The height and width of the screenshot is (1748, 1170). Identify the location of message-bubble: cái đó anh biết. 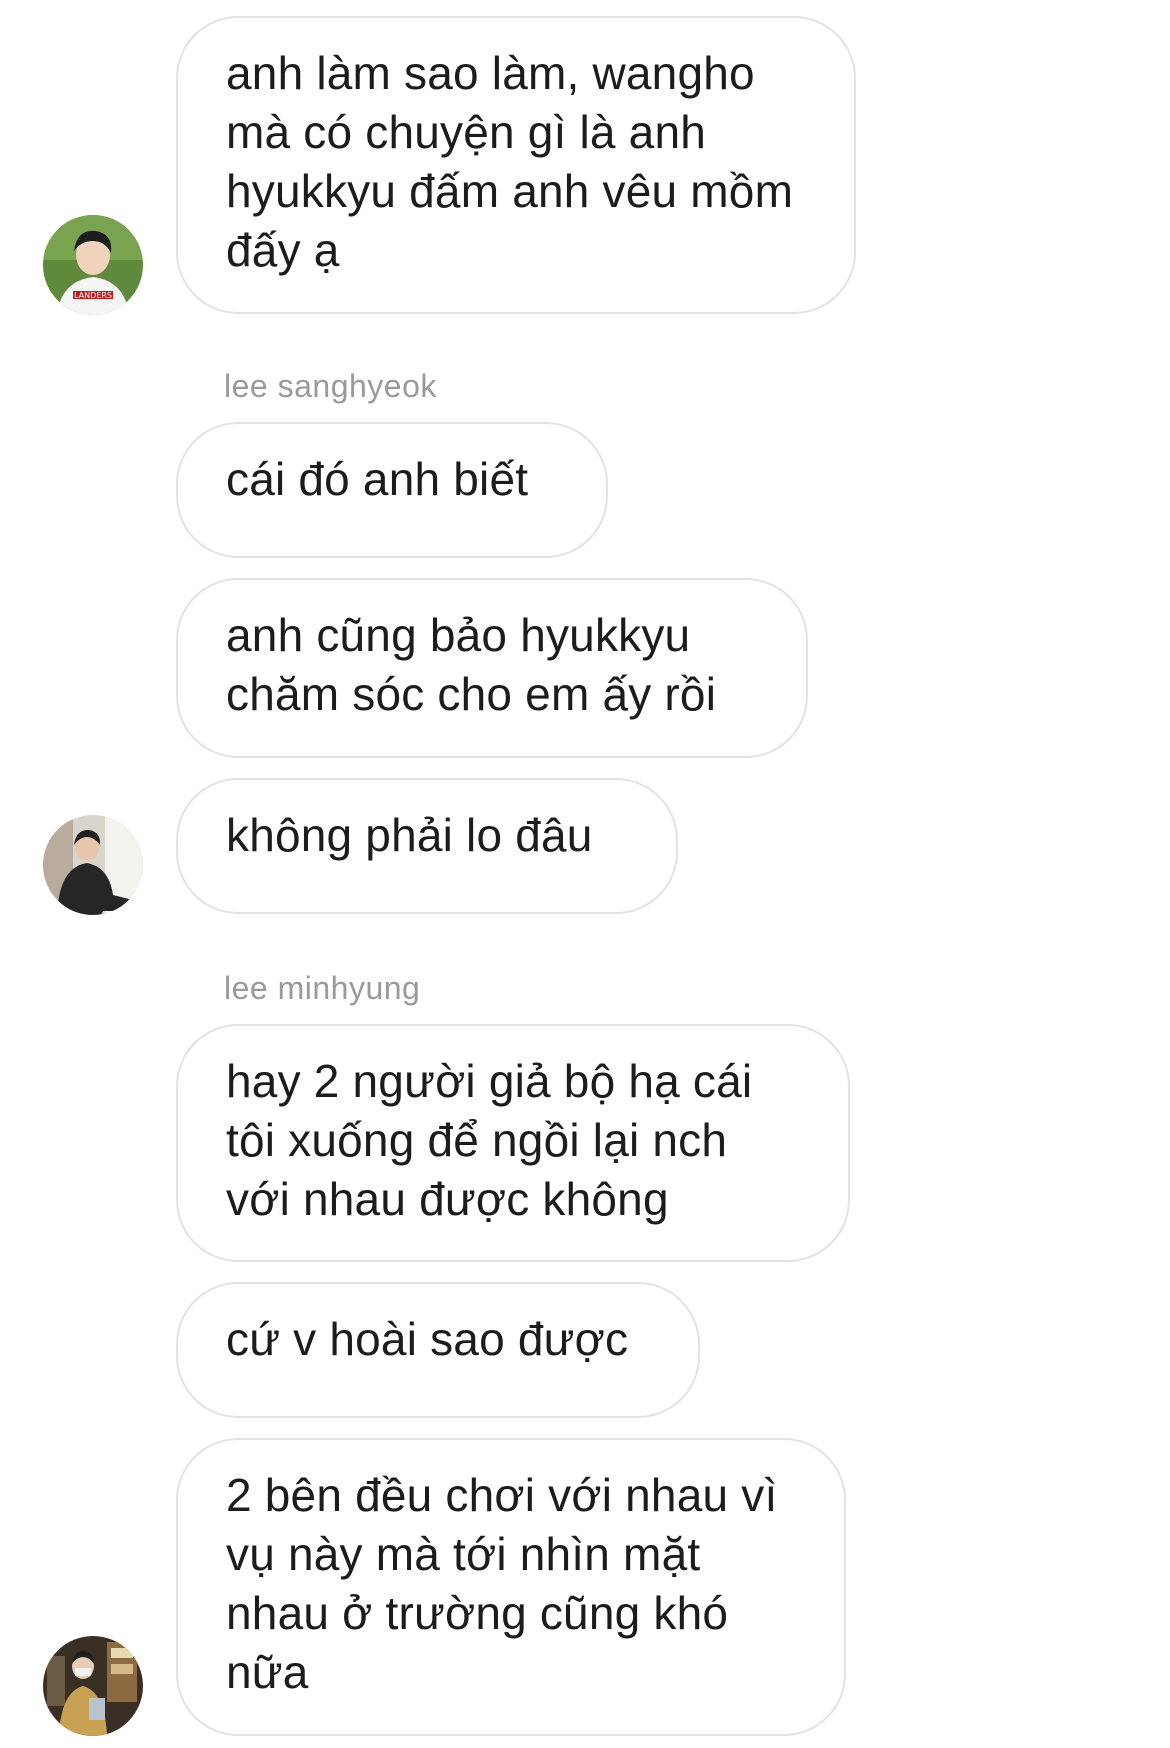
(392, 490).